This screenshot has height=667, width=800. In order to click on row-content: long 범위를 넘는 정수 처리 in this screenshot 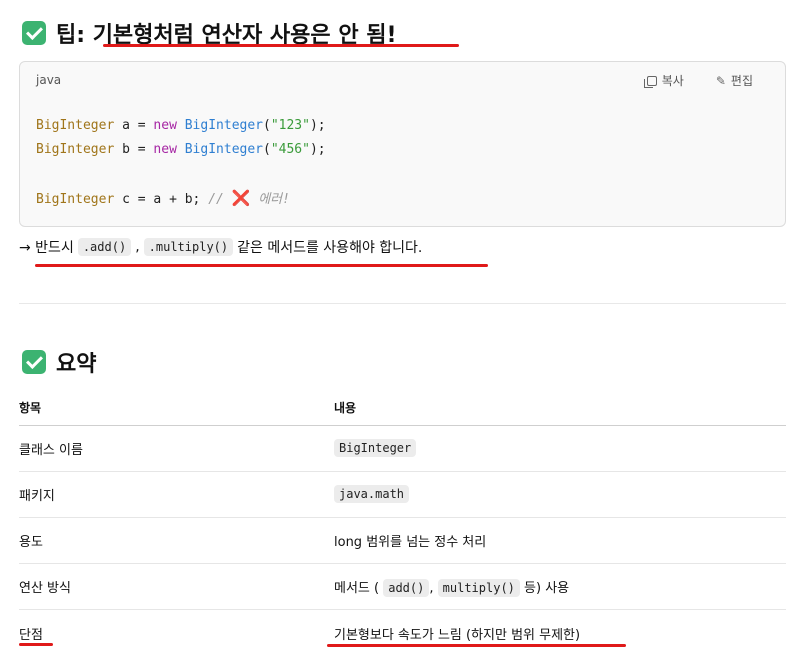, I will do `click(410, 542)`.